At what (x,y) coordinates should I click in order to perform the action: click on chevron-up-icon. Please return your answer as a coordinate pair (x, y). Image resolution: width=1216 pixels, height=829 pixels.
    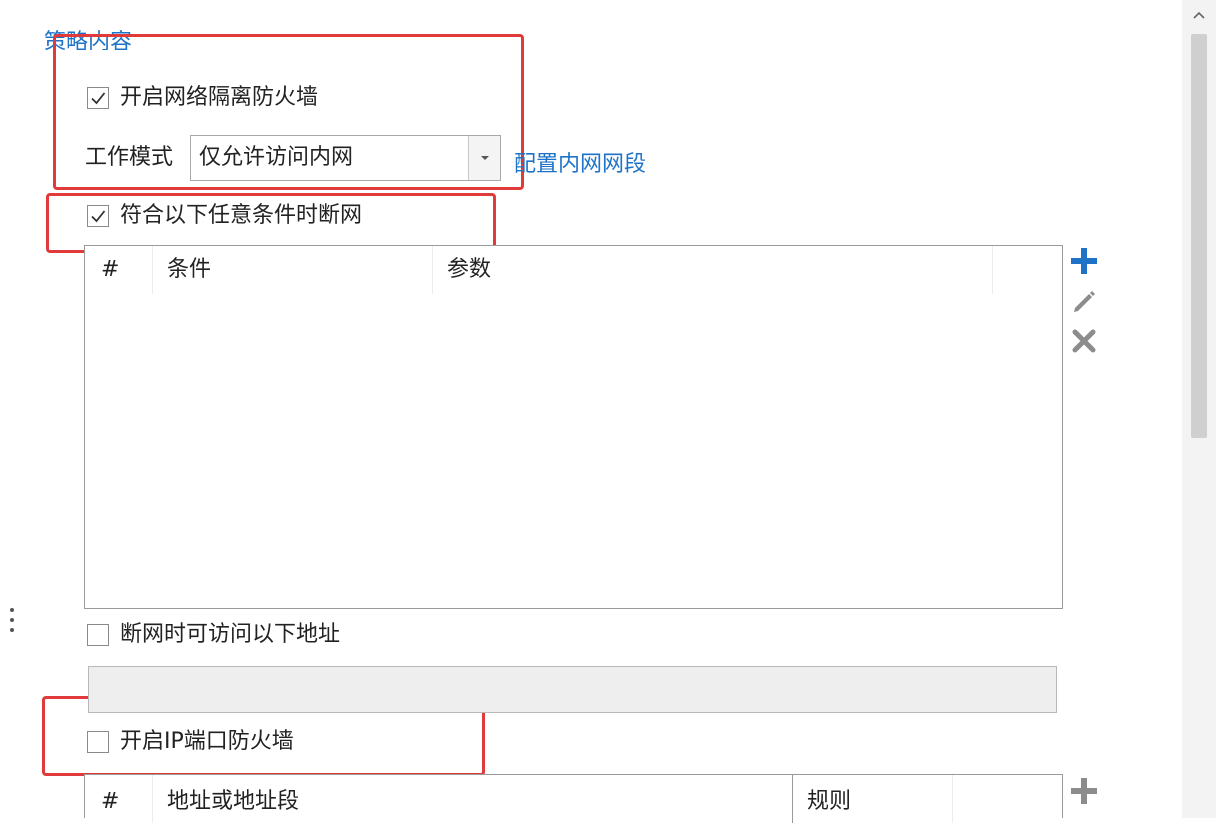
    Looking at the image, I should click on (1199, 15).